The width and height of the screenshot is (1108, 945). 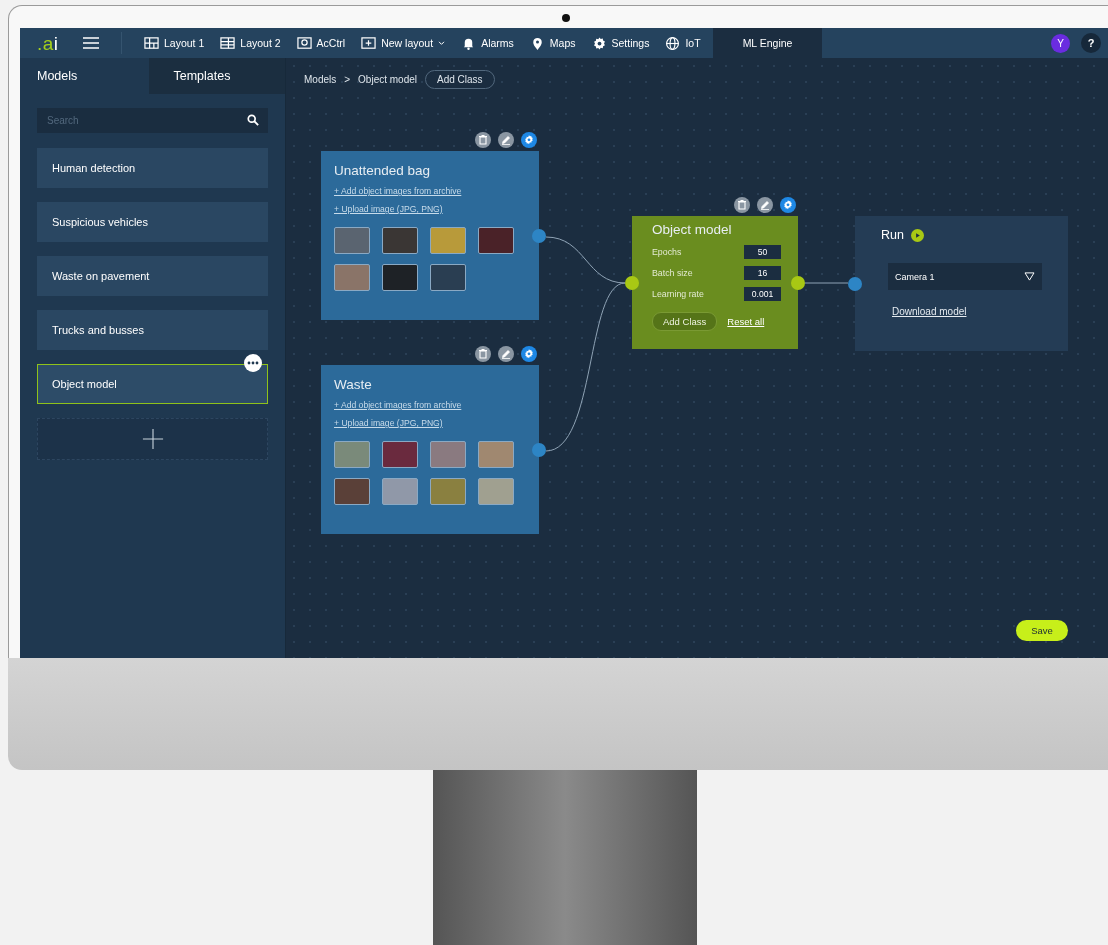 What do you see at coordinates (762, 293) in the screenshot?
I see `param-input: 0.001` at bounding box center [762, 293].